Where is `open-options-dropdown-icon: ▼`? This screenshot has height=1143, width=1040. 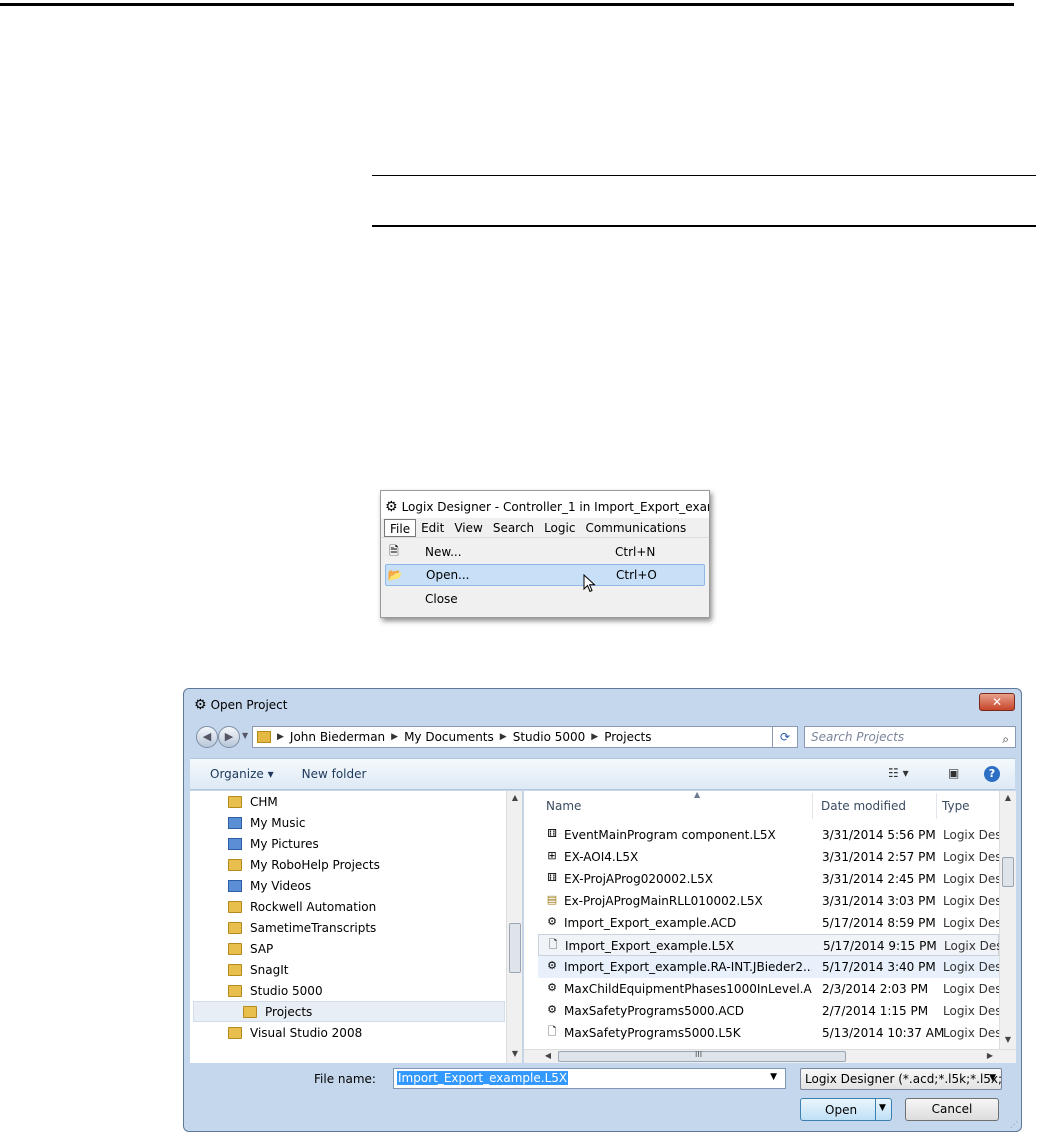 open-options-dropdown-icon: ▼ is located at coordinates (882, 1108).